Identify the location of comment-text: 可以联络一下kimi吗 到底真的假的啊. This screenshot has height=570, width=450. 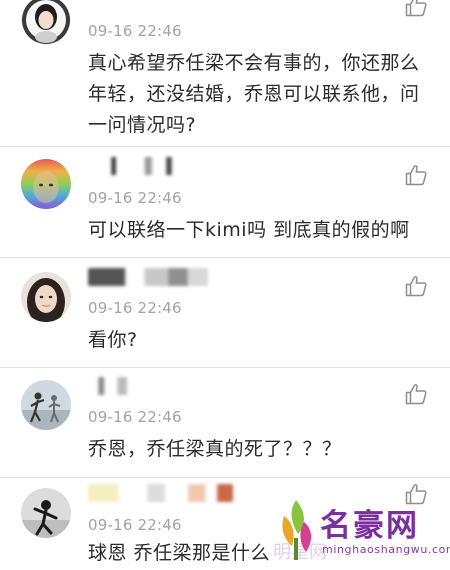
(249, 230).